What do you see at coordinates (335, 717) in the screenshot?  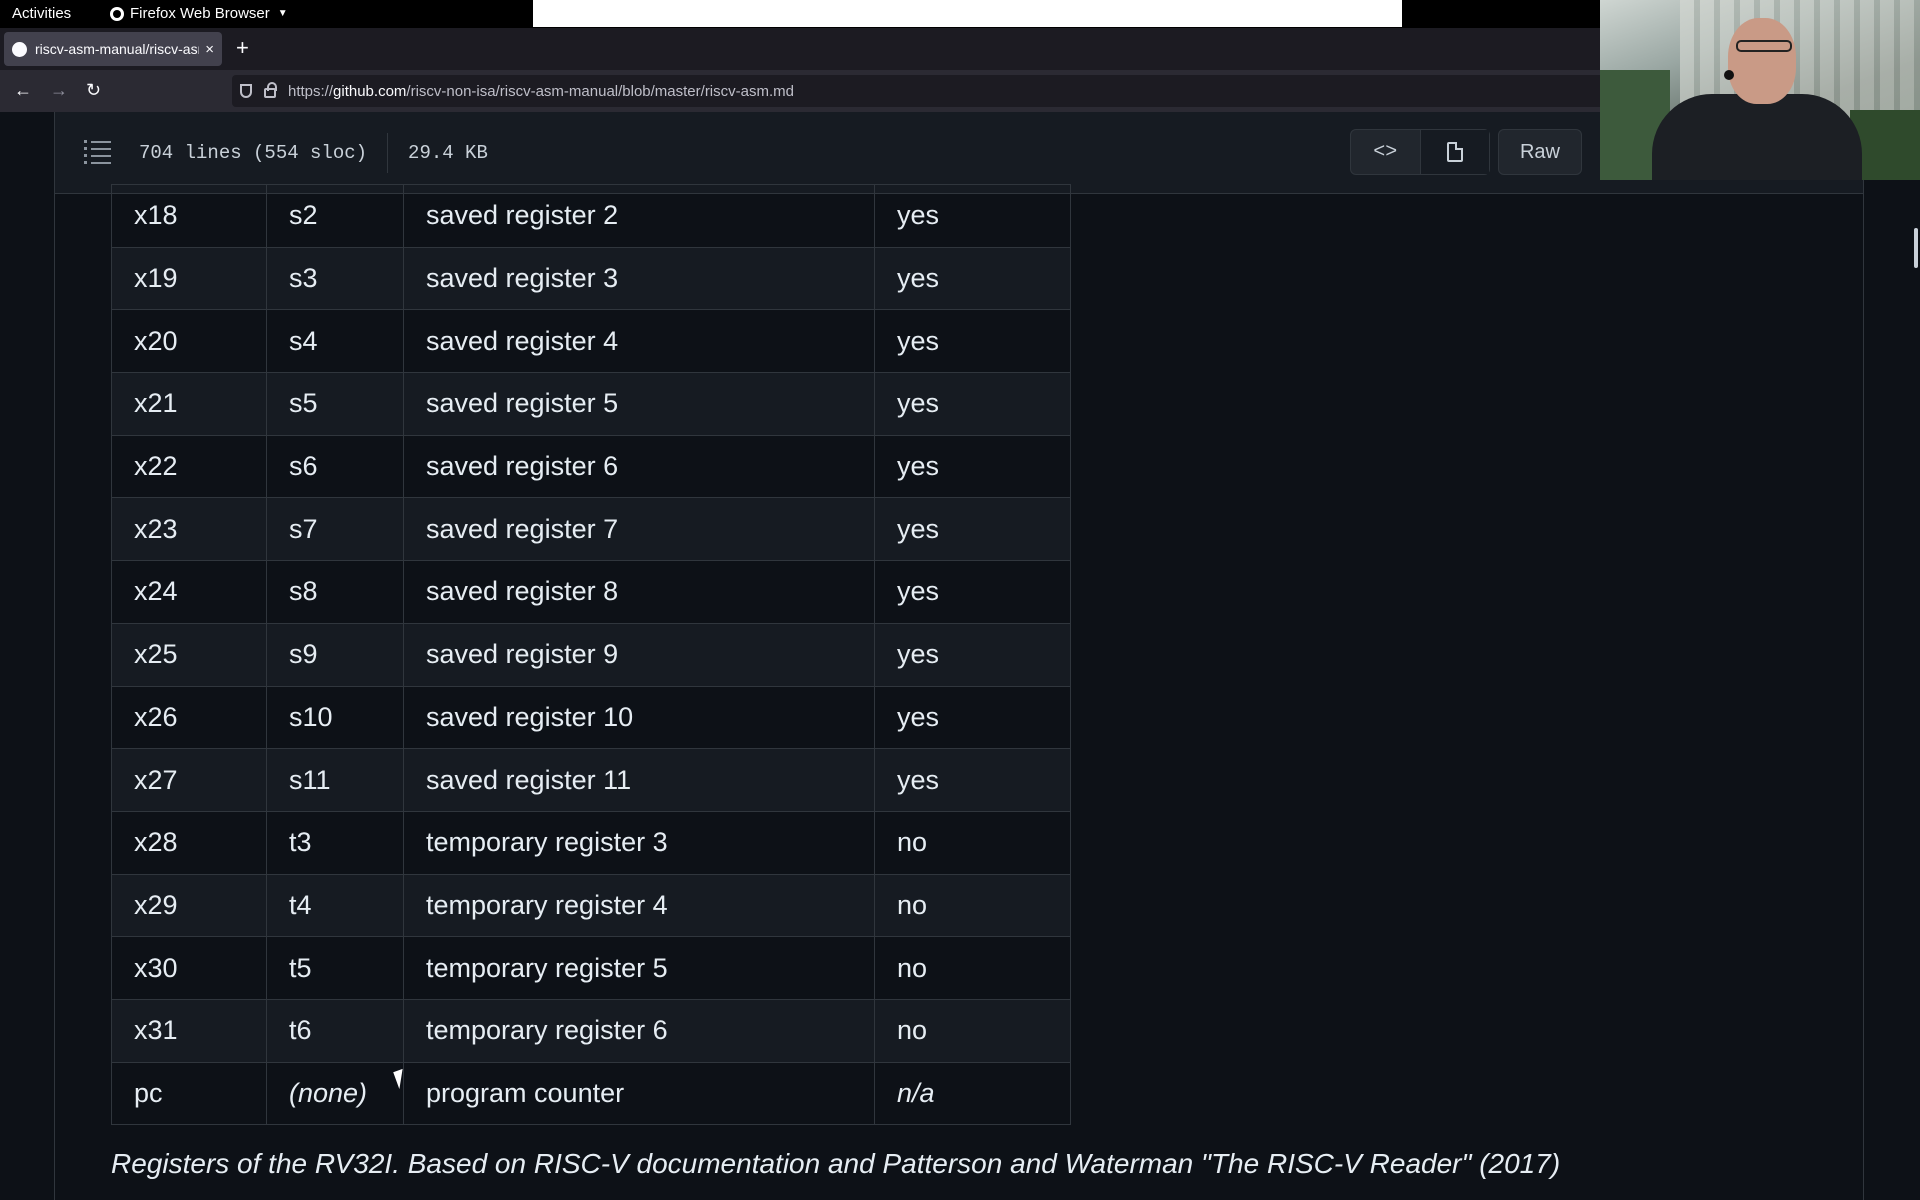 I see `abi-name-cell: s10` at bounding box center [335, 717].